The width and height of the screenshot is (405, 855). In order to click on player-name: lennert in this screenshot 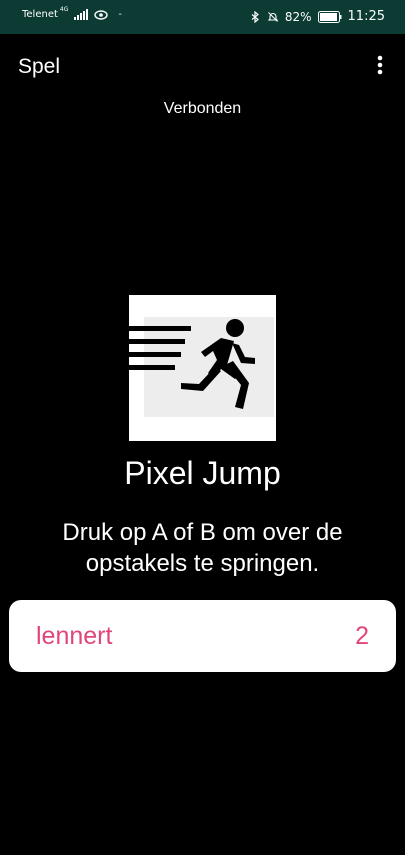, I will do `click(74, 636)`.